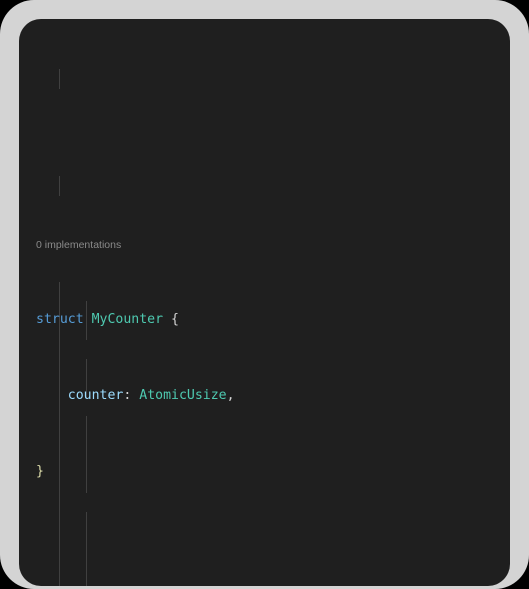 The image size is (529, 589). I want to click on brace-close: }, so click(40, 472).